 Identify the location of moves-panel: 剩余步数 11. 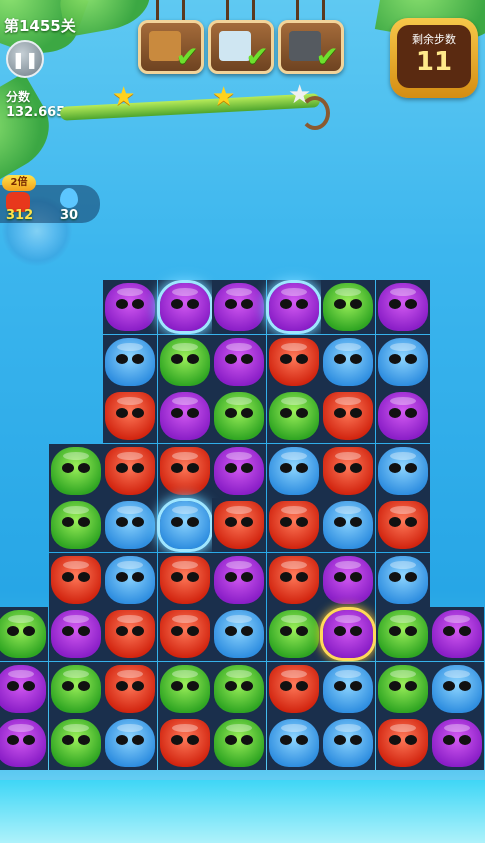
(434, 58).